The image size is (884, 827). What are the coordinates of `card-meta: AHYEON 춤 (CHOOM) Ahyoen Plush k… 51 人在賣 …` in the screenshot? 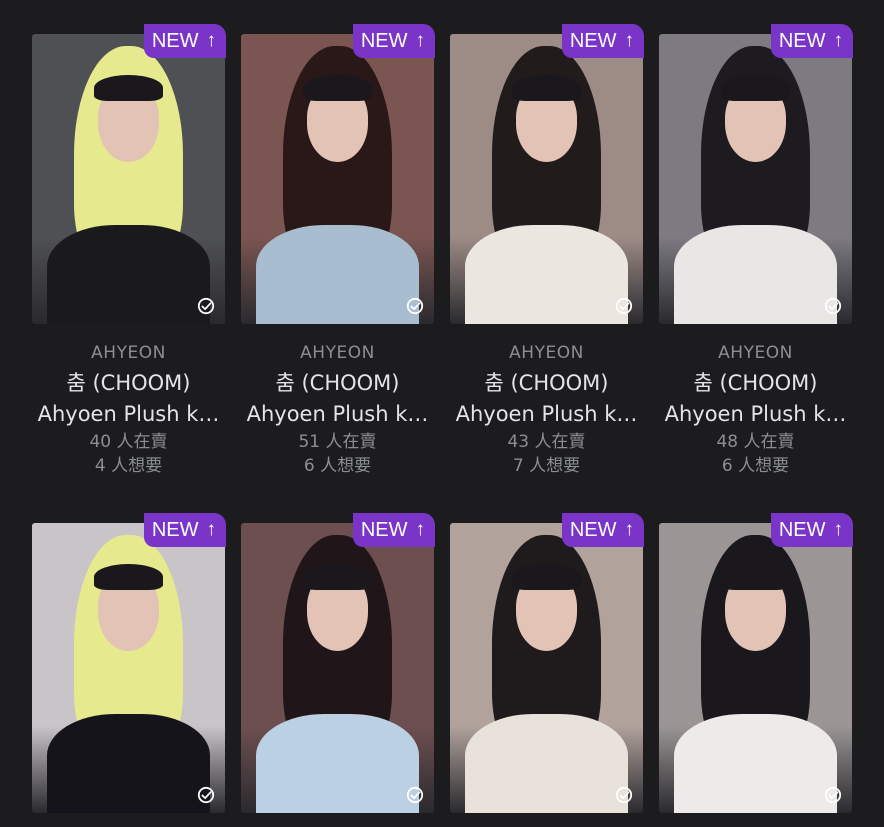 It's located at (337, 410).